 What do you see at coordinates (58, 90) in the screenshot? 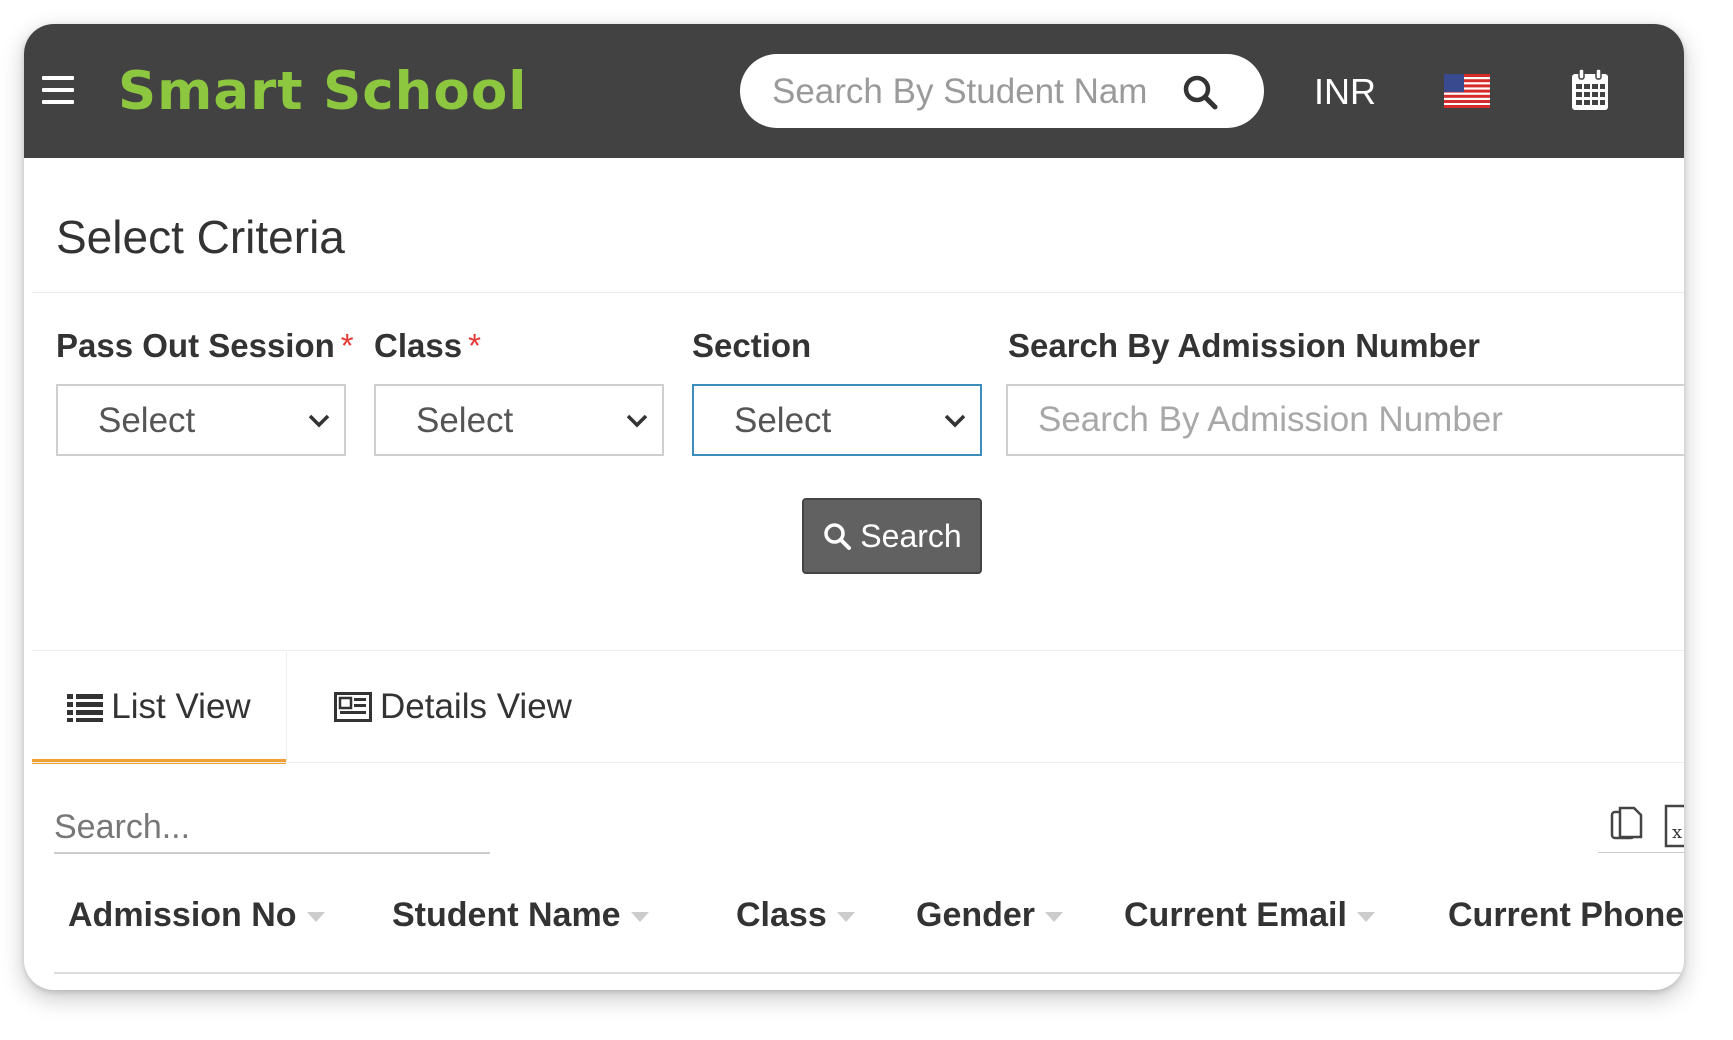
I see `menu-icon` at bounding box center [58, 90].